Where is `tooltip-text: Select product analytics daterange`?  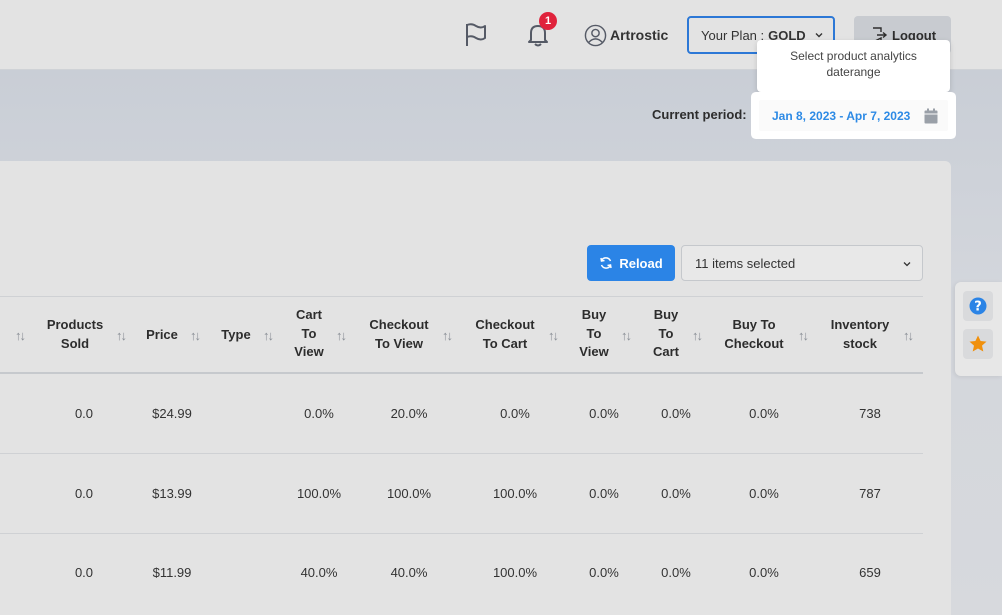 tooltip-text: Select product analytics daterange is located at coordinates (853, 64).